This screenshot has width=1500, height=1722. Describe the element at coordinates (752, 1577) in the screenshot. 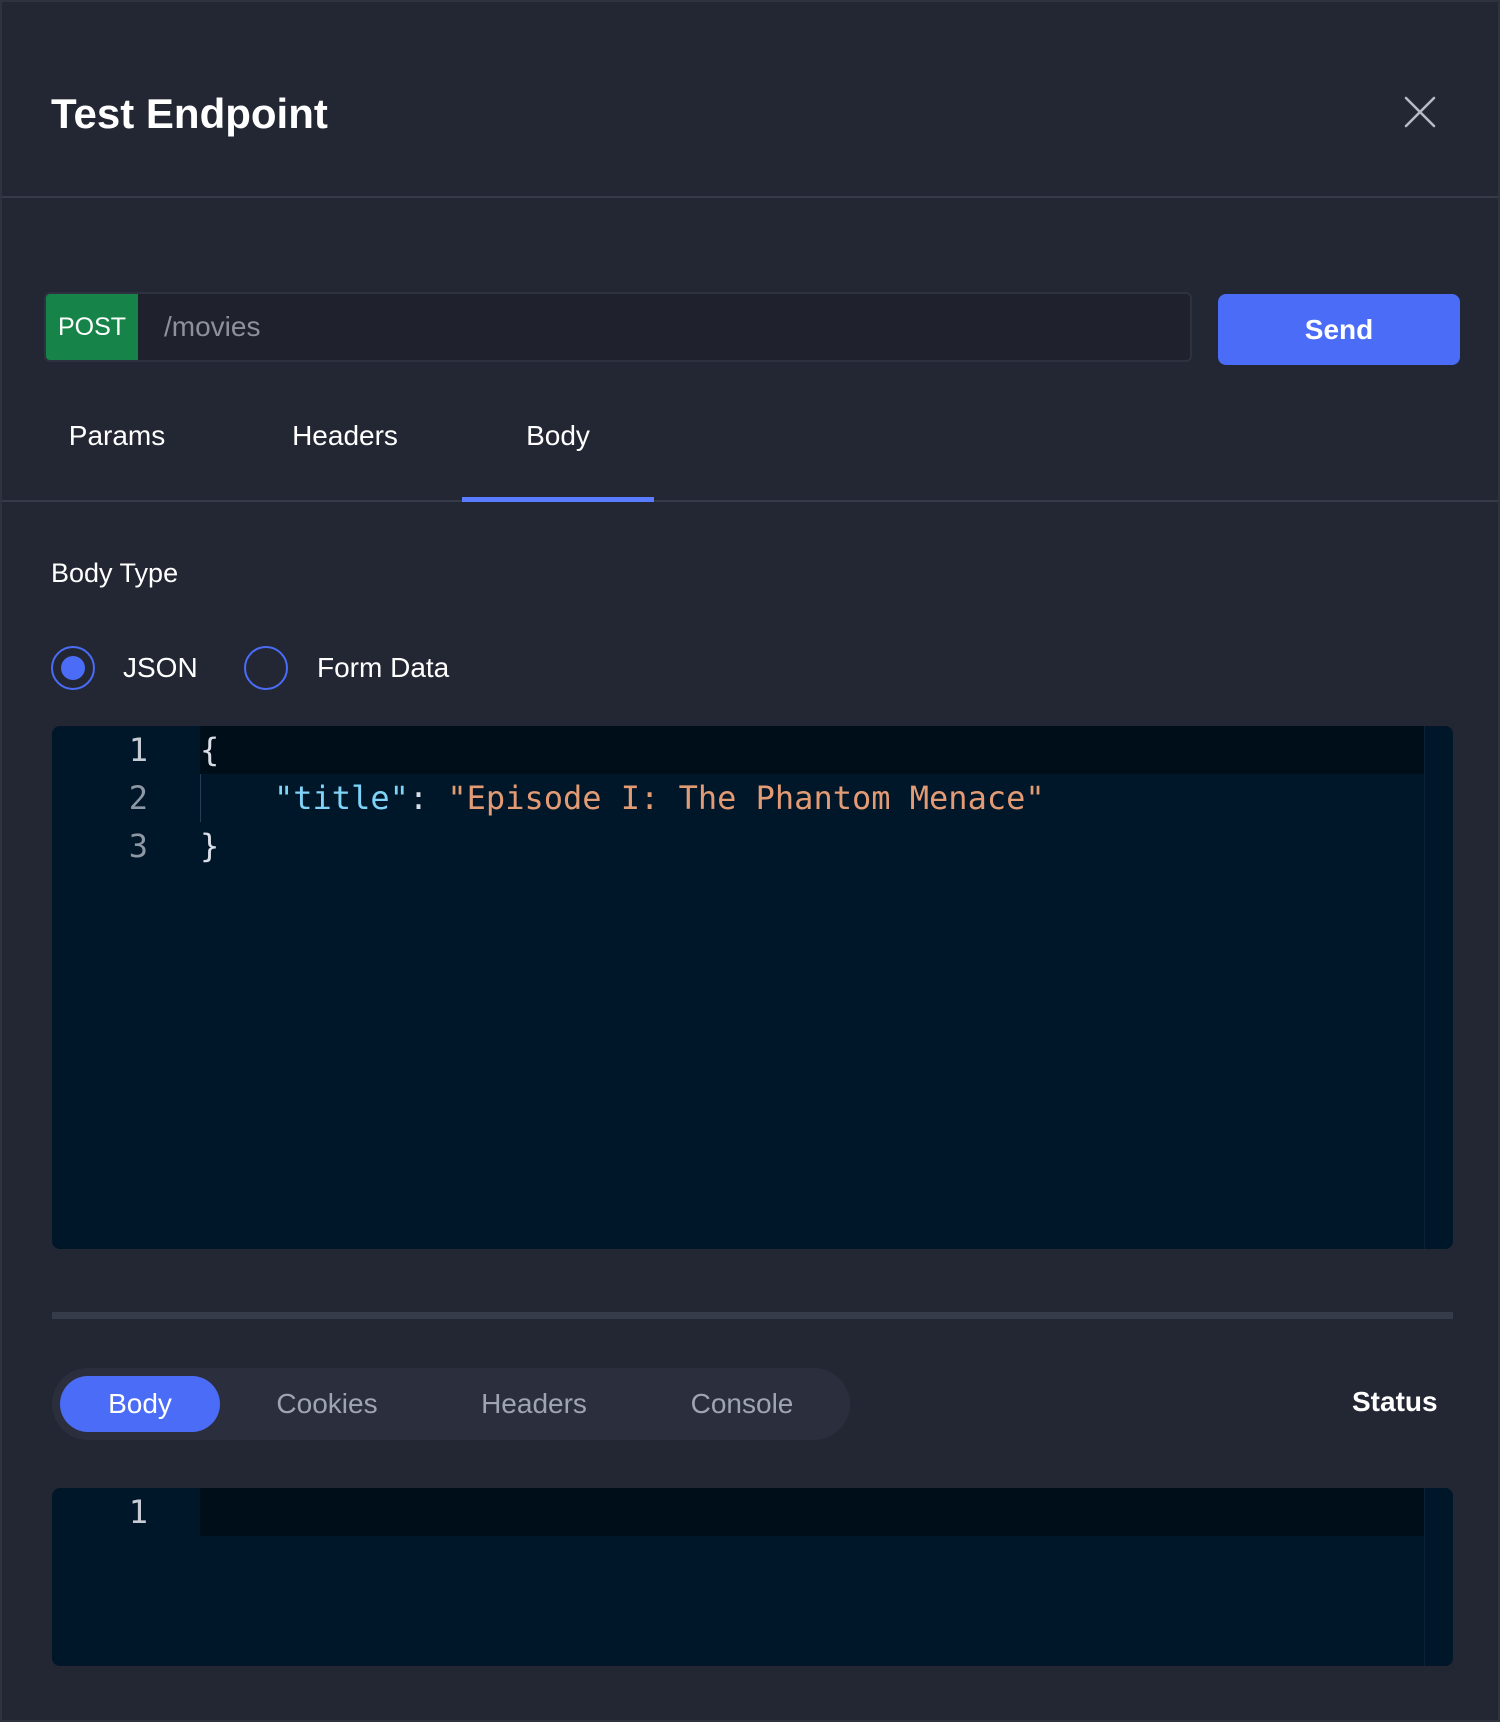

I see `response-body-editor: 1` at that location.